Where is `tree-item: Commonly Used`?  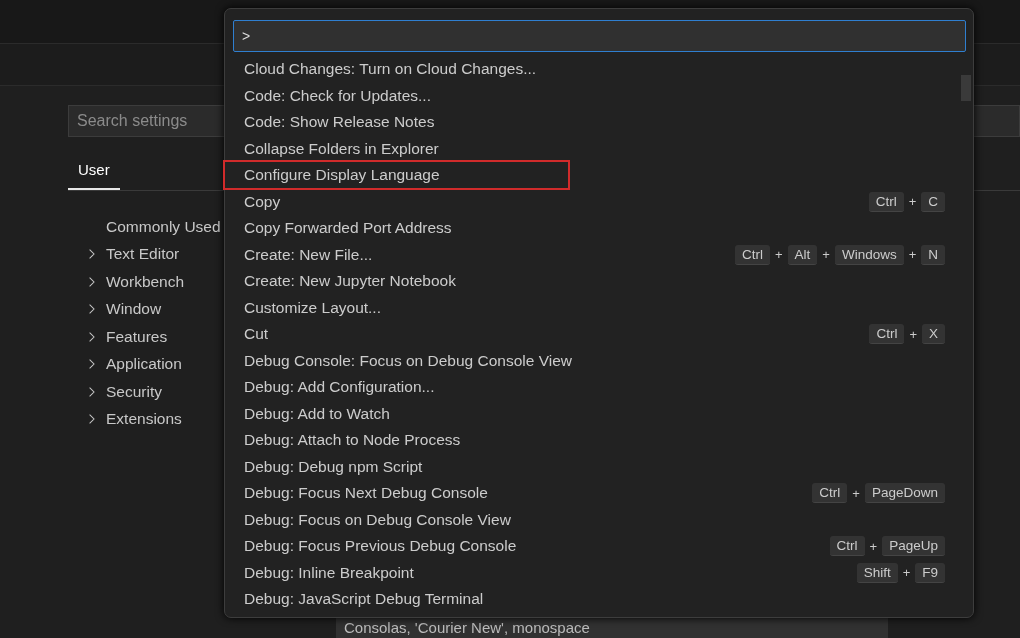 tree-item: Commonly Used is located at coordinates (163, 226).